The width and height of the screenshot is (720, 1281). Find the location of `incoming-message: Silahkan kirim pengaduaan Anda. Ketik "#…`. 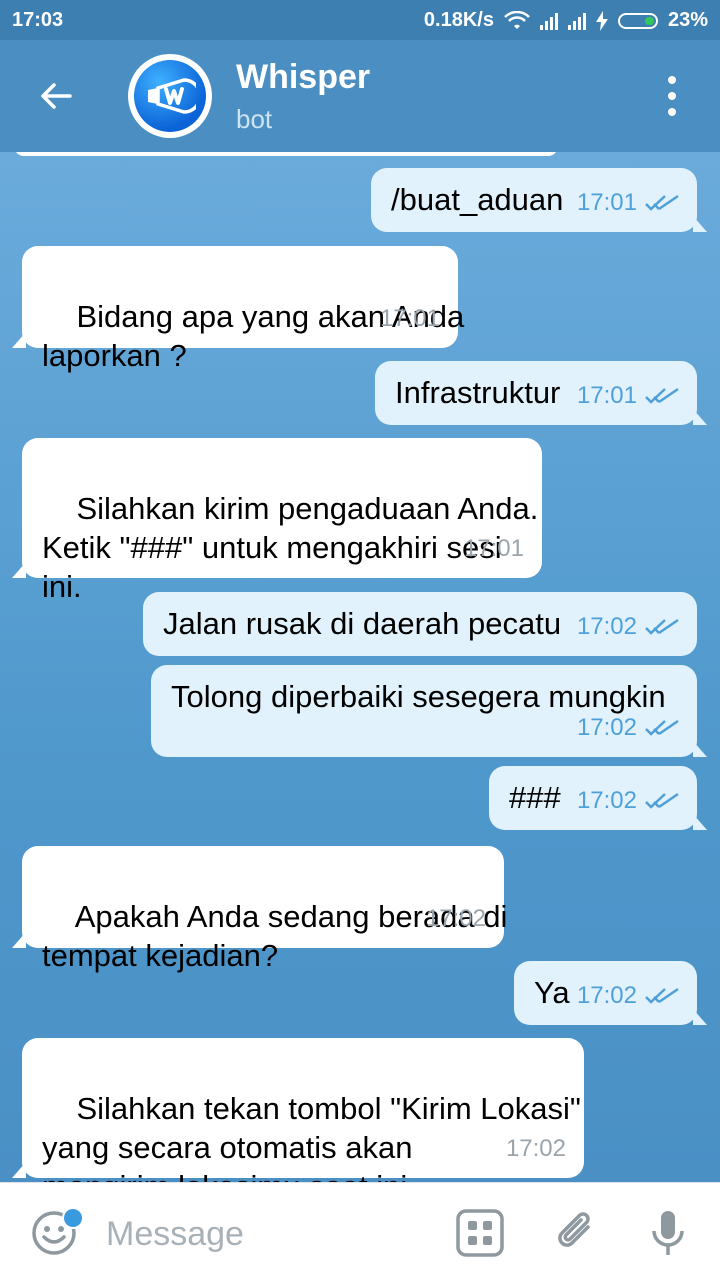

incoming-message: Silahkan kirim pengaduaan Anda. Ketik "#… is located at coordinates (277, 521).